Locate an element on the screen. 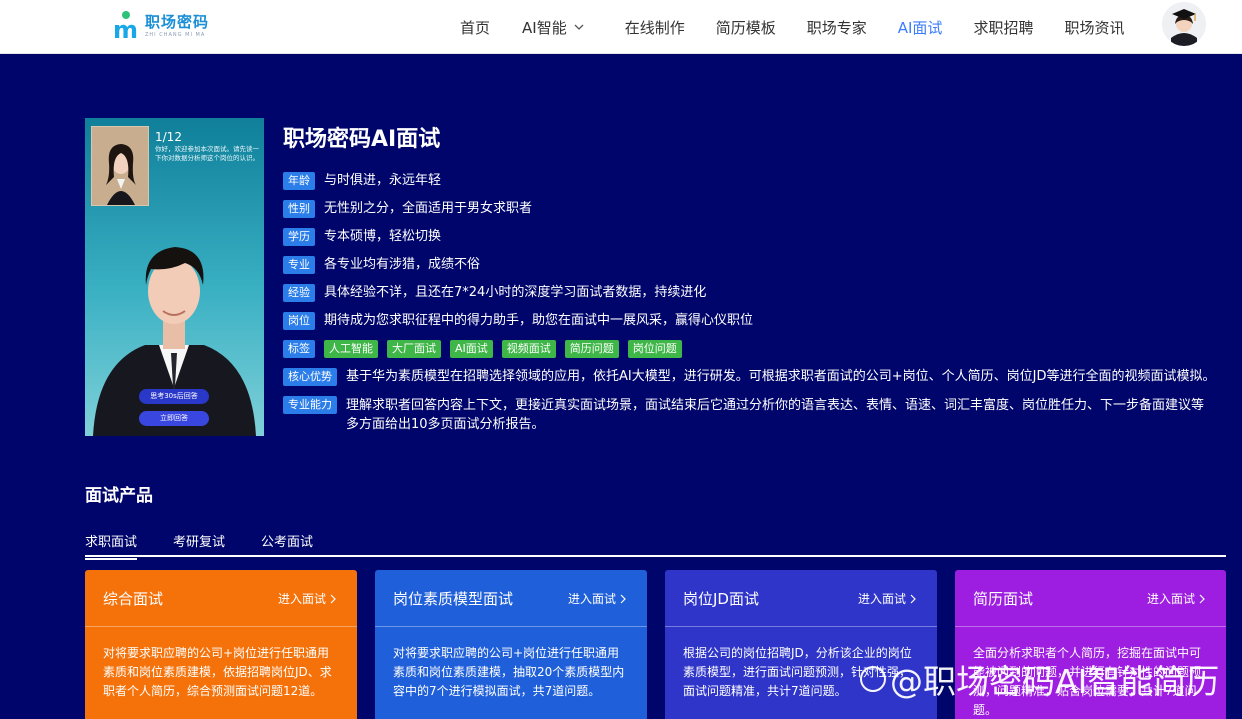  attr-experience: 经验 具体经验不详，且还在7*24小时的深度学习面试者数据，持续进化 is located at coordinates (494, 293).